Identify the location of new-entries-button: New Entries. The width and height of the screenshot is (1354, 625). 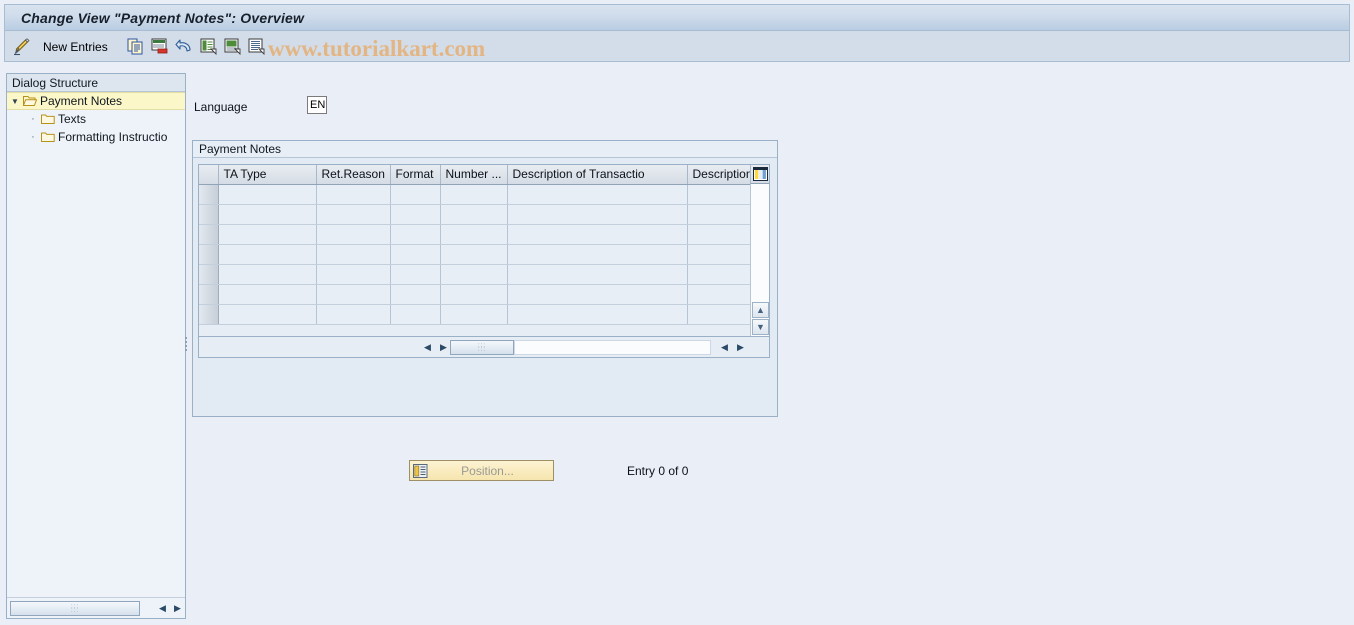
(75, 46).